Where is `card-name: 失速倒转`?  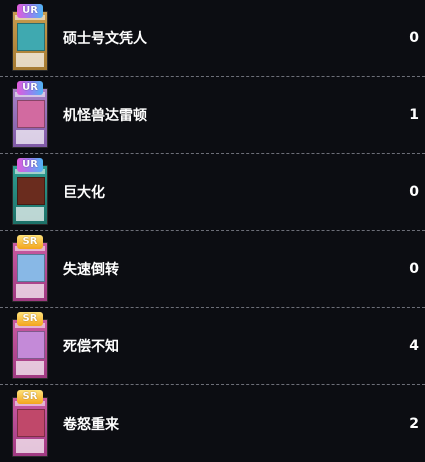
card-name: 失速倒转 is located at coordinates (91, 270).